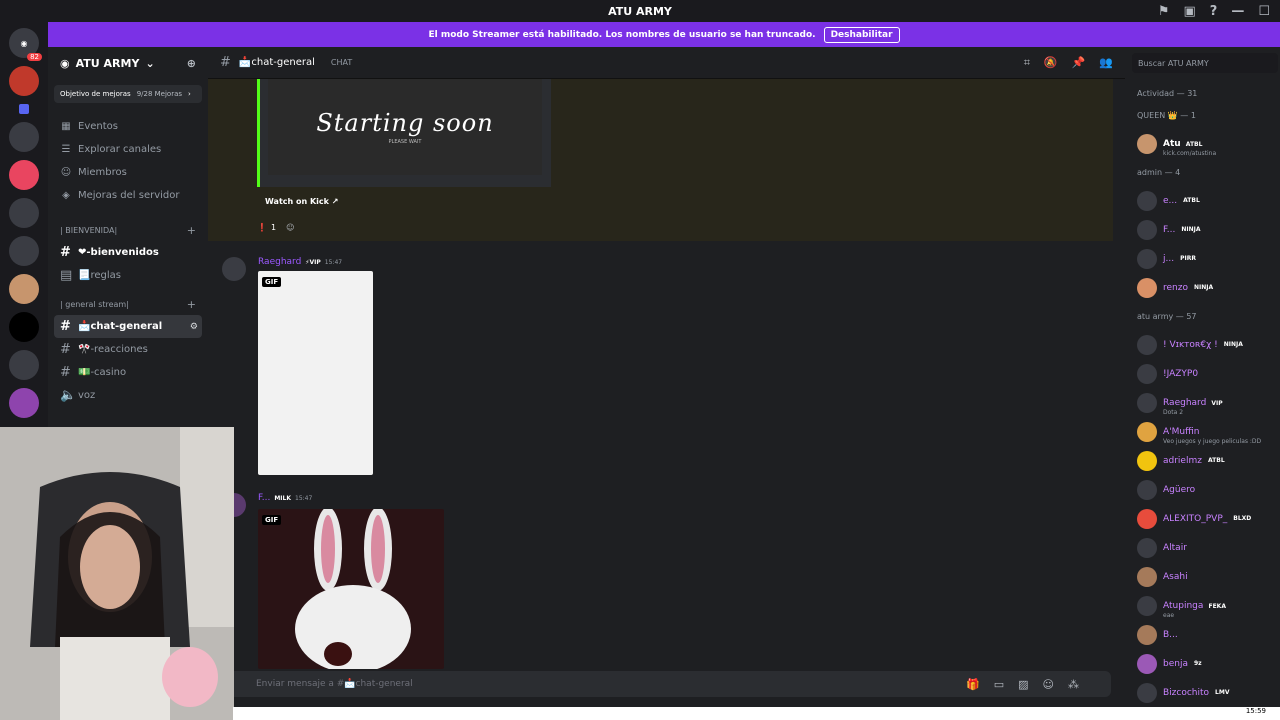 This screenshot has height=720, width=1280. What do you see at coordinates (1027, 63) in the screenshot?
I see `threads-icon: ⌗` at bounding box center [1027, 63].